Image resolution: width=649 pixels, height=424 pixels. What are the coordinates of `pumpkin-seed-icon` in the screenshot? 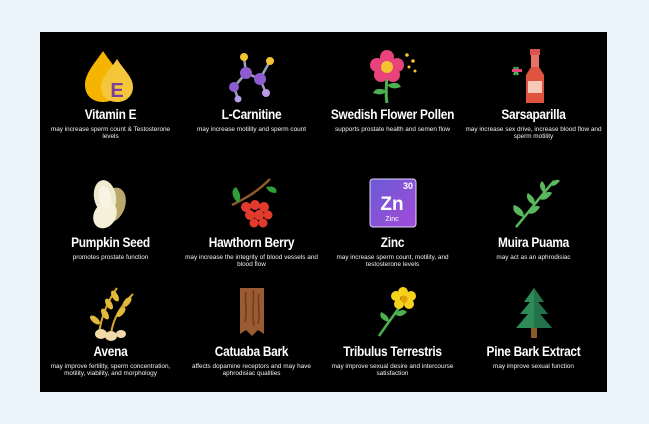 It's located at (110, 205).